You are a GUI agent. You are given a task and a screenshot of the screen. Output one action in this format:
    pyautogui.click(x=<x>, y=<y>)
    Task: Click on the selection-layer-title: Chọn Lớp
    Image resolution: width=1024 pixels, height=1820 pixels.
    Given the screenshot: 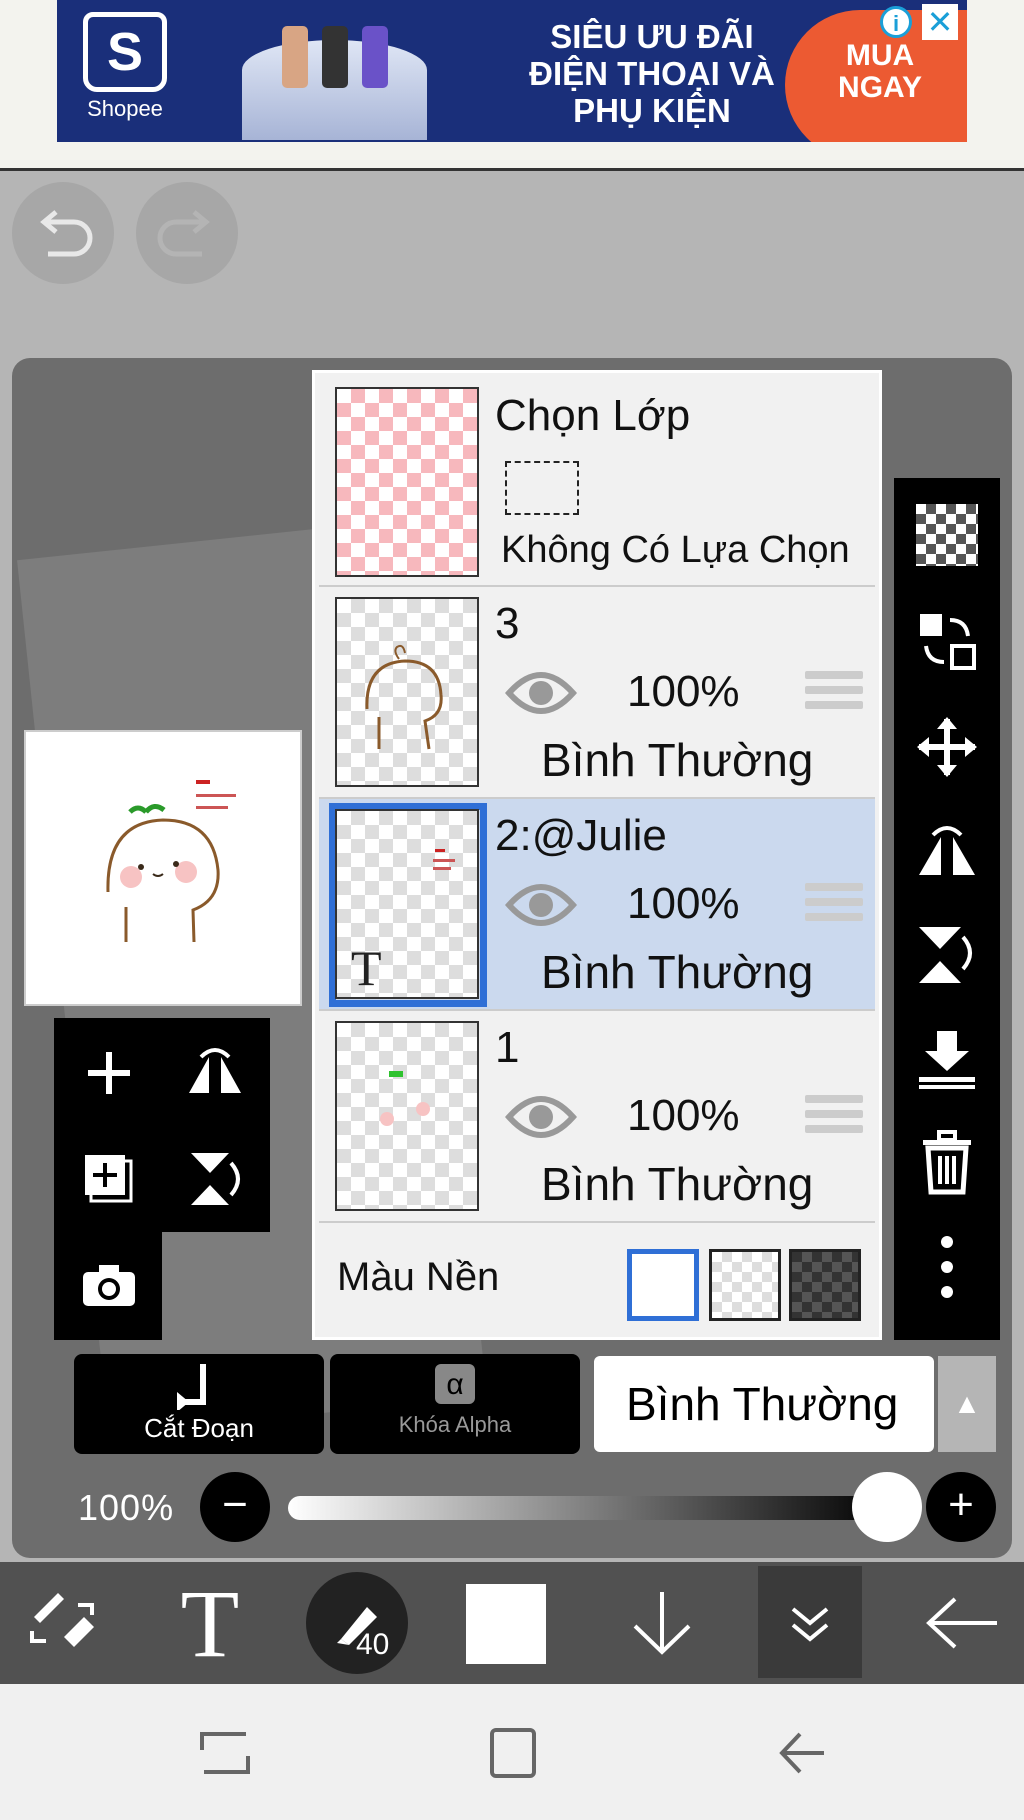 What is the action you would take?
    pyautogui.click(x=593, y=415)
    